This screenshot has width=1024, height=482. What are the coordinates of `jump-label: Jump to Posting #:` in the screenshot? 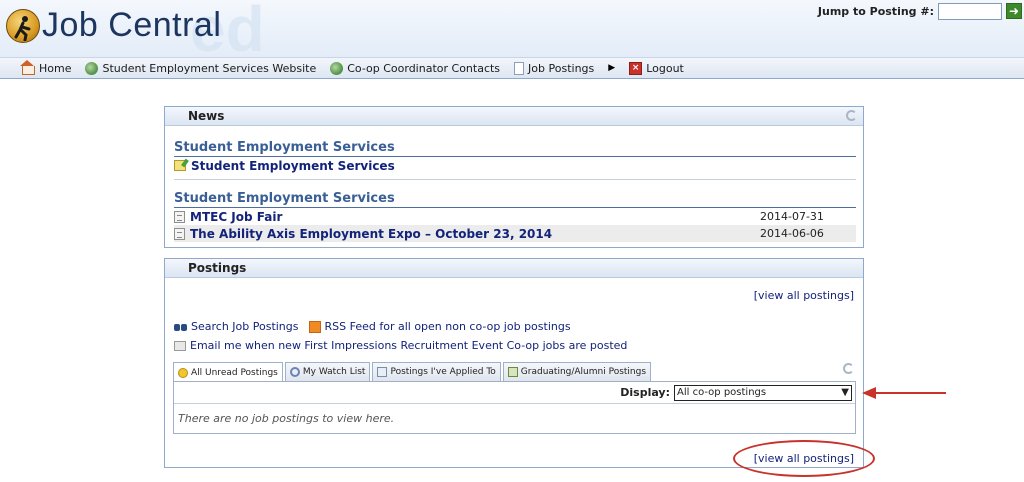 It's located at (875, 11).